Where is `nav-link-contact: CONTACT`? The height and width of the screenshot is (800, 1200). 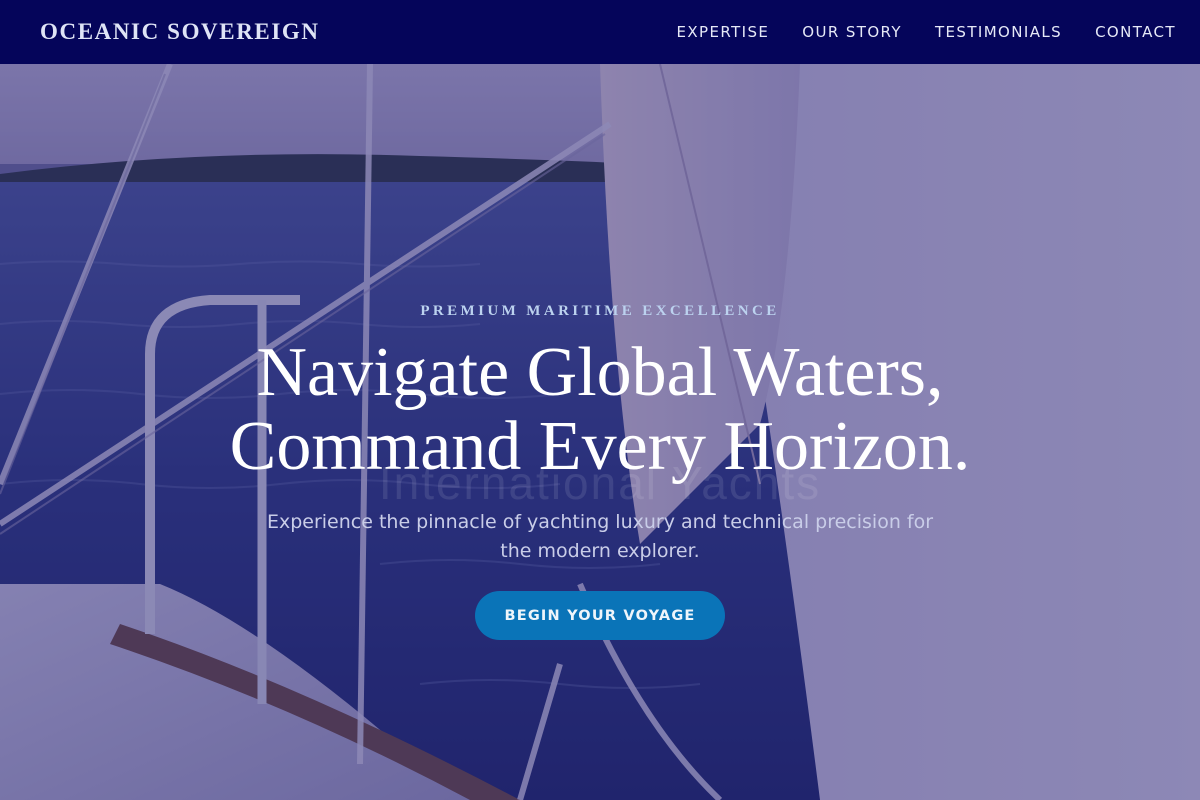
nav-link-contact: CONTACT is located at coordinates (1135, 32).